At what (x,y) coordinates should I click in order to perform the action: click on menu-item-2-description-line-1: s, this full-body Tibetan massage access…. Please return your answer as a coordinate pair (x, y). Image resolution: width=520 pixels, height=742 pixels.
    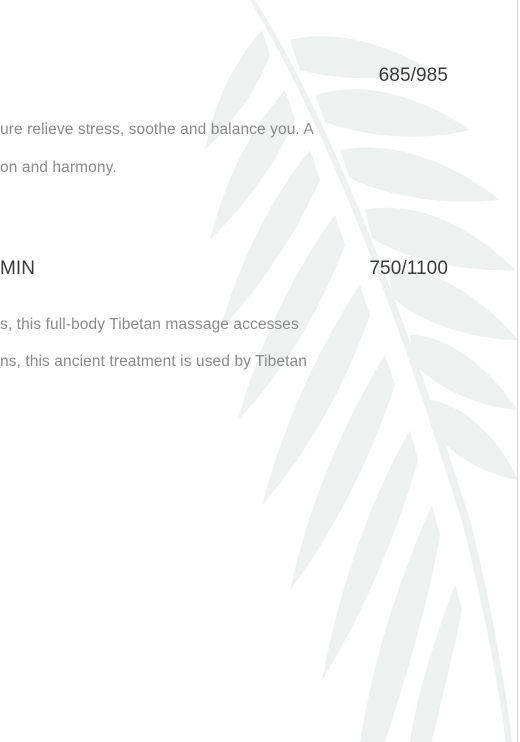
    Looking at the image, I should click on (149, 324).